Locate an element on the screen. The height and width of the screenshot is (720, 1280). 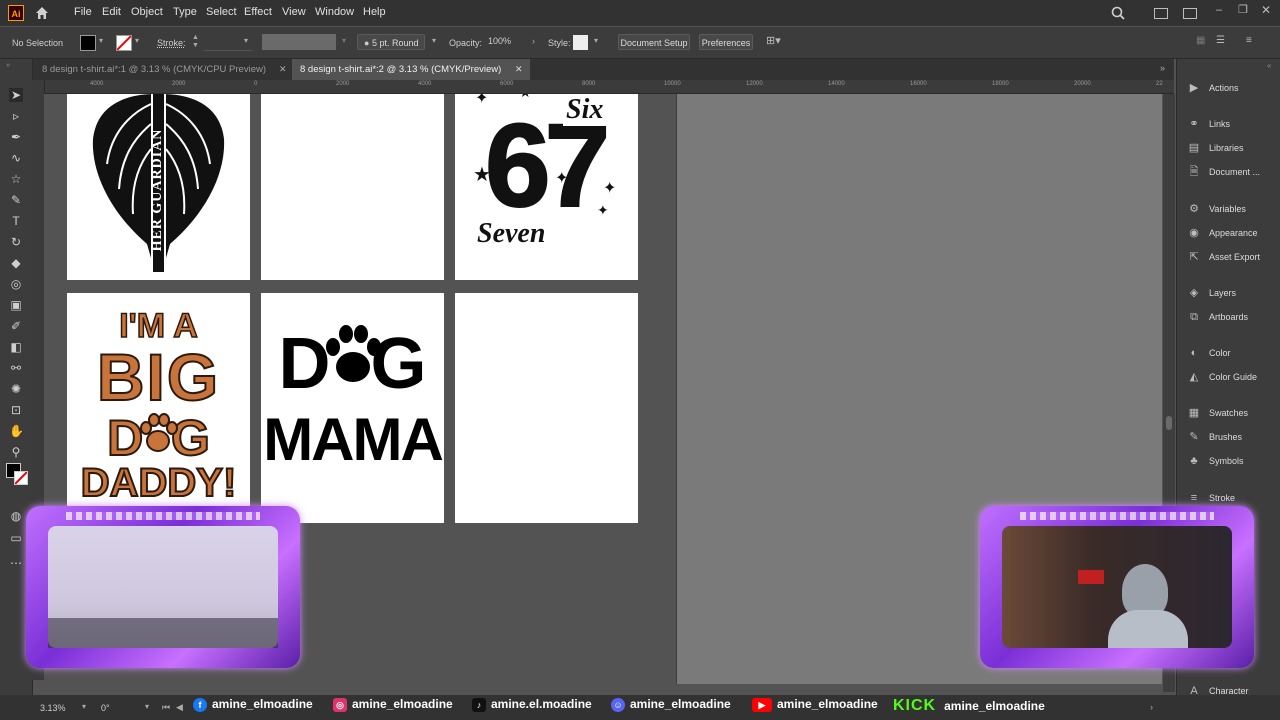
menu-select: Select is located at coordinates (221, 12).